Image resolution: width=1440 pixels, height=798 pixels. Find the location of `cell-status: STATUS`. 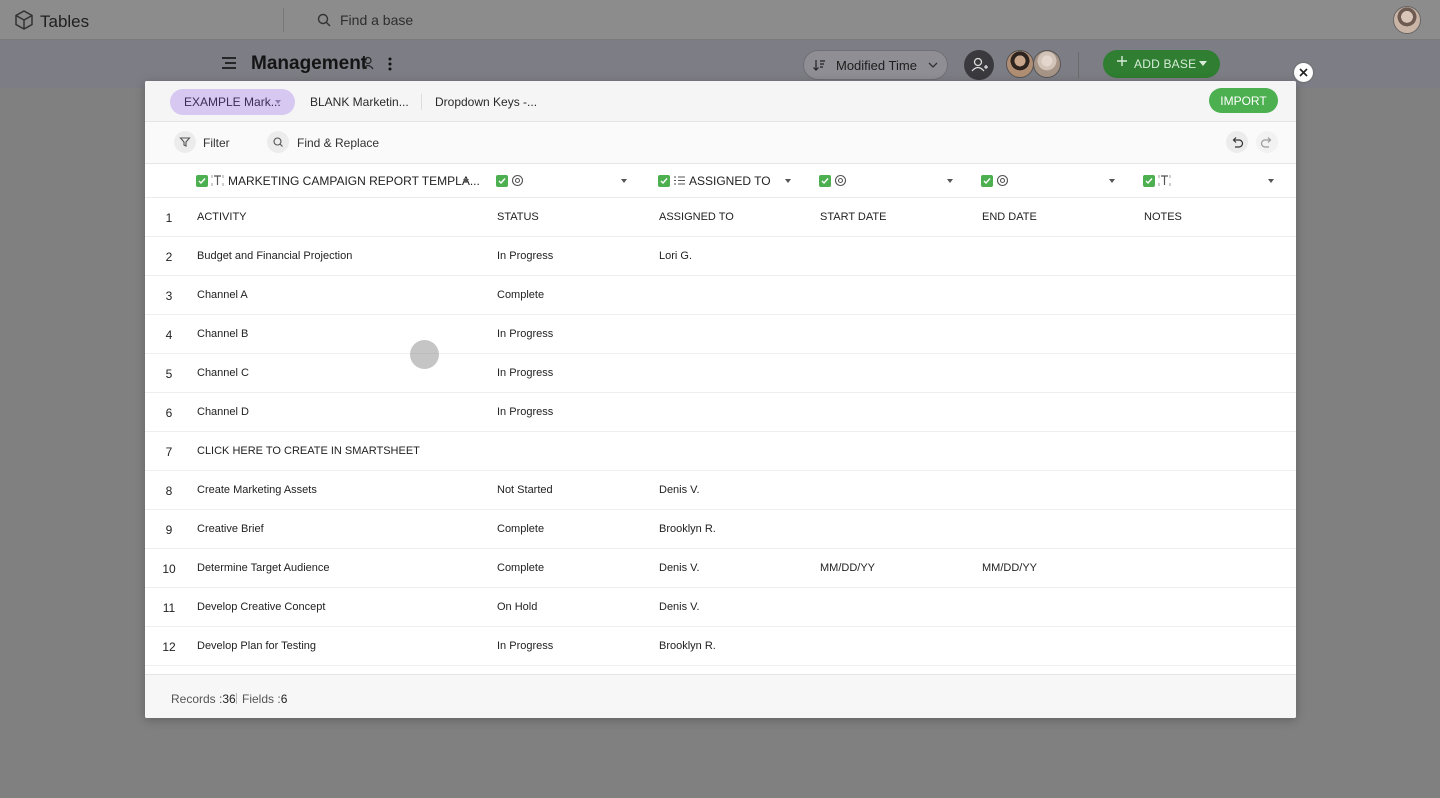

cell-status: STATUS is located at coordinates (518, 217).